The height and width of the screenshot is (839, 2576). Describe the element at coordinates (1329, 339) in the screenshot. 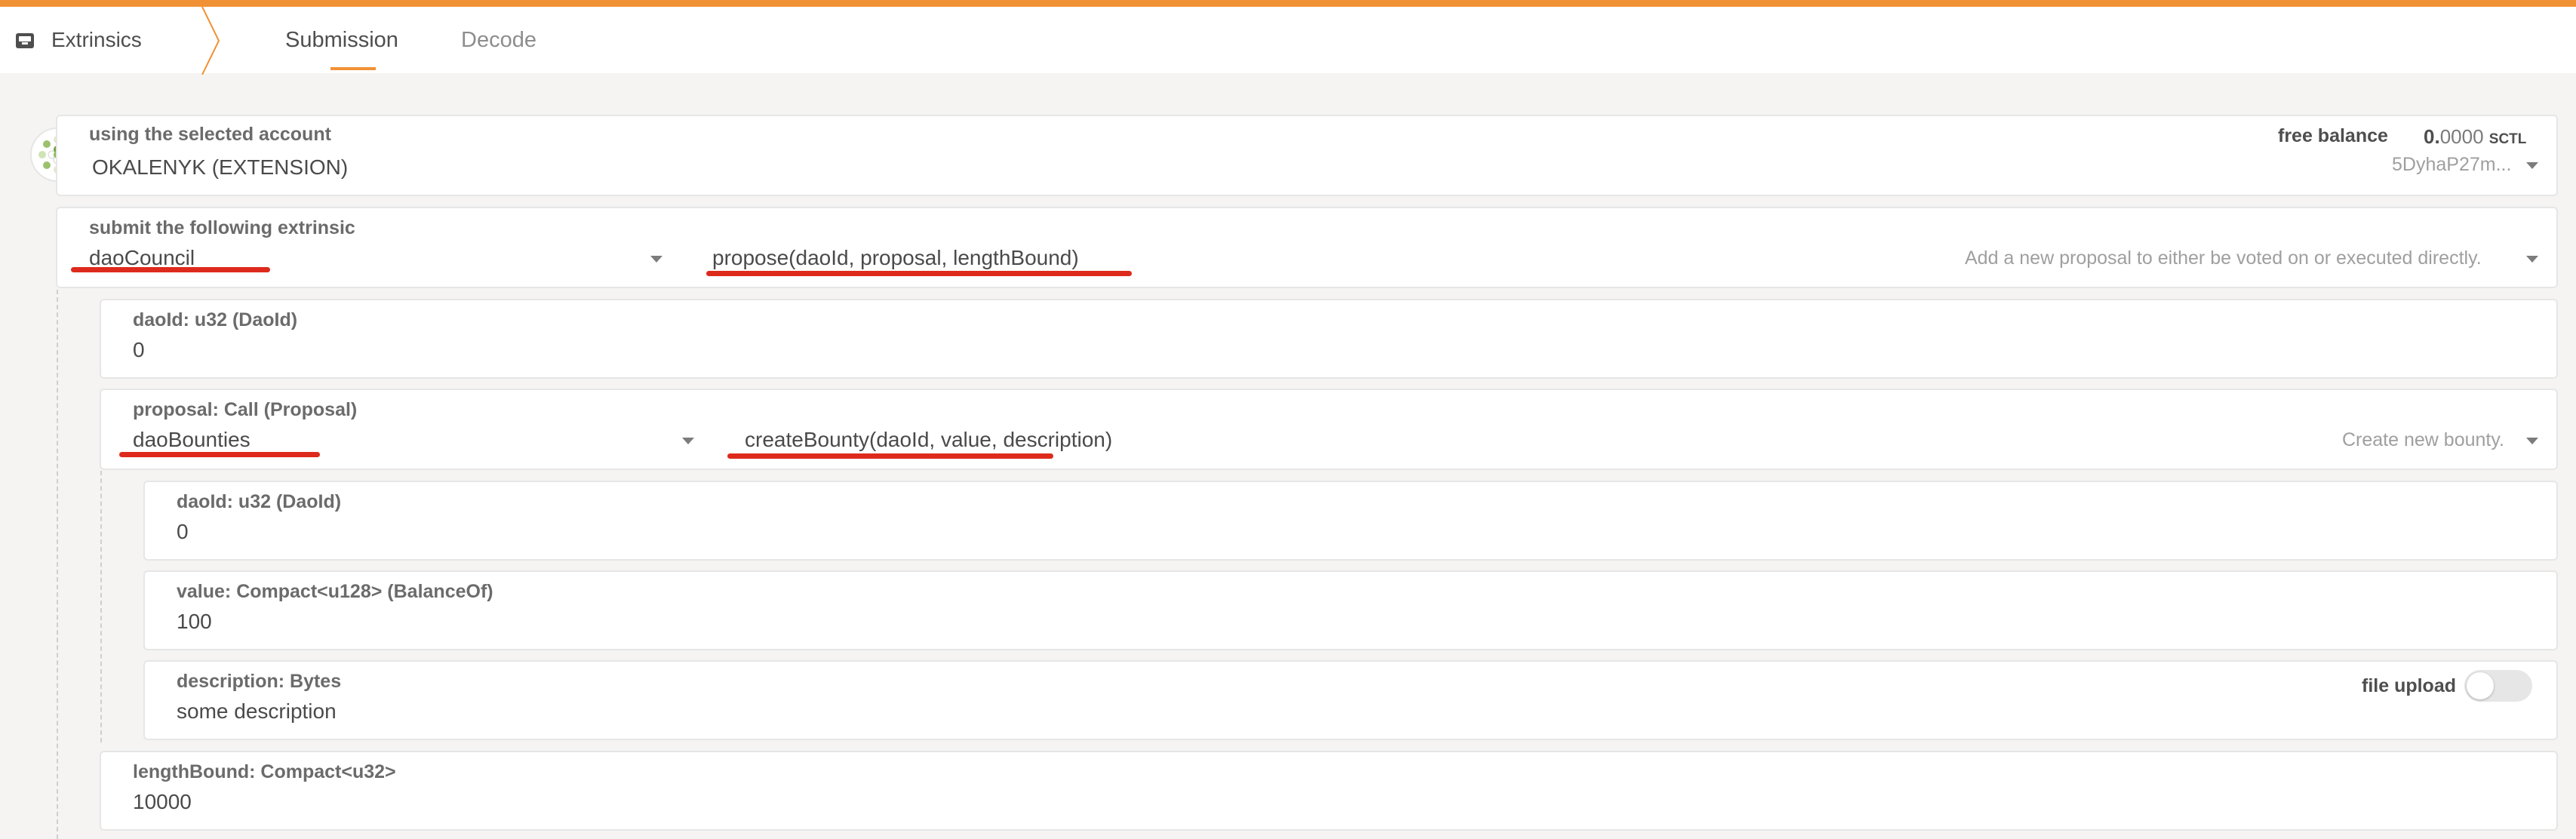

I see `param-dao-id: daoId: u32 (DaoId) 0` at that location.